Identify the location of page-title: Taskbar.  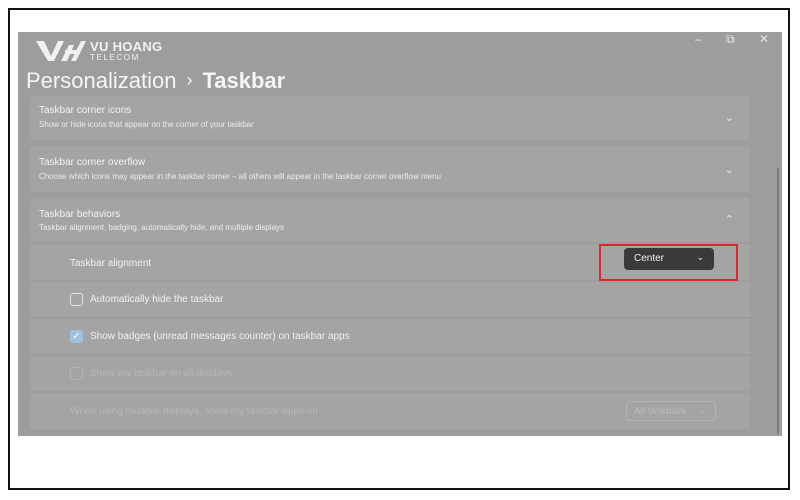
(244, 80).